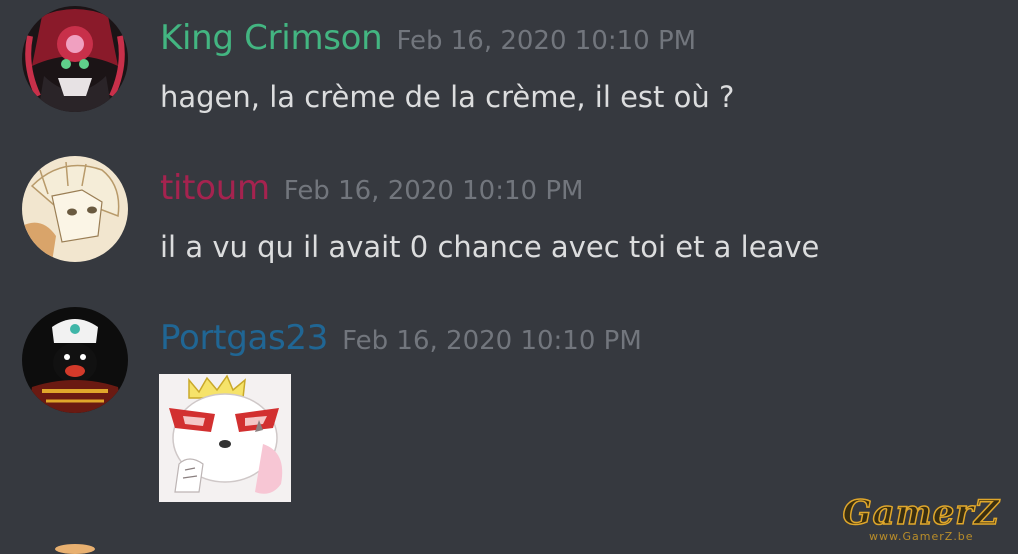 This screenshot has height=554, width=1018. What do you see at coordinates (75, 549) in the screenshot?
I see `next-avatar-partial` at bounding box center [75, 549].